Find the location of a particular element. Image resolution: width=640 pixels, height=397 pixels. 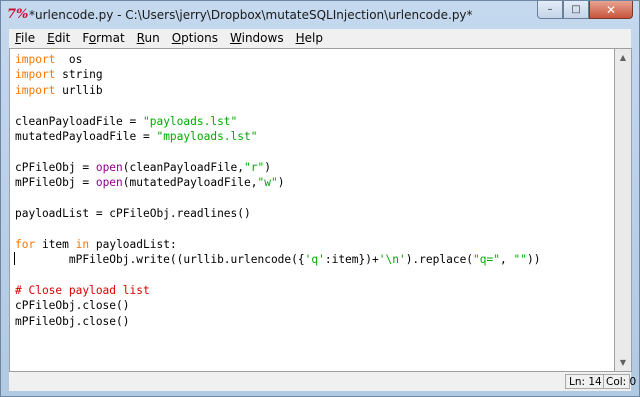

menu-format: Format is located at coordinates (103, 38).